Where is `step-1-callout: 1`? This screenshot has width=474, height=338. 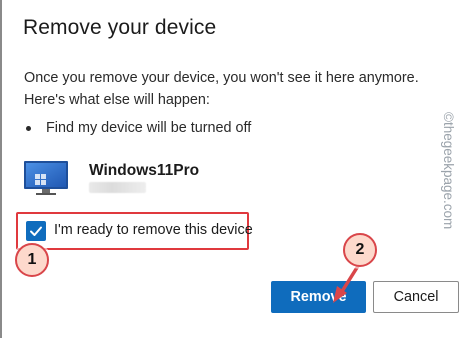 step-1-callout: 1 is located at coordinates (32, 260).